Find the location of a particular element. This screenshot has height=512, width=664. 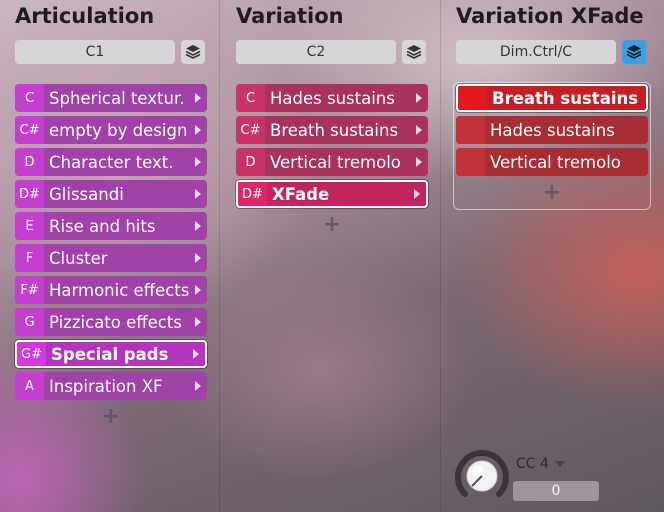

articulation-list-item: E Rise and hits is located at coordinates (111, 226).